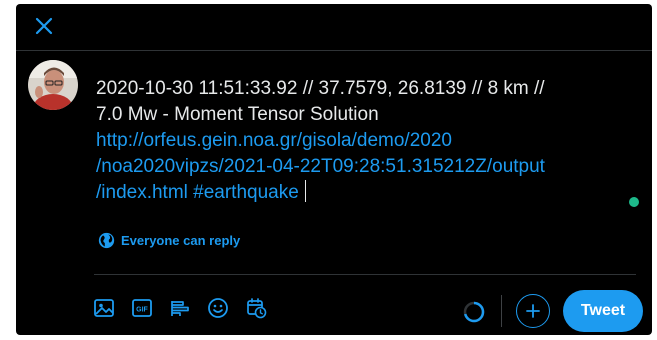 This screenshot has width=657, height=340. Describe the element at coordinates (237, 114) in the screenshot. I see `tweet-text-line: 7.0 Mw - Moment Tensor Solution` at that location.